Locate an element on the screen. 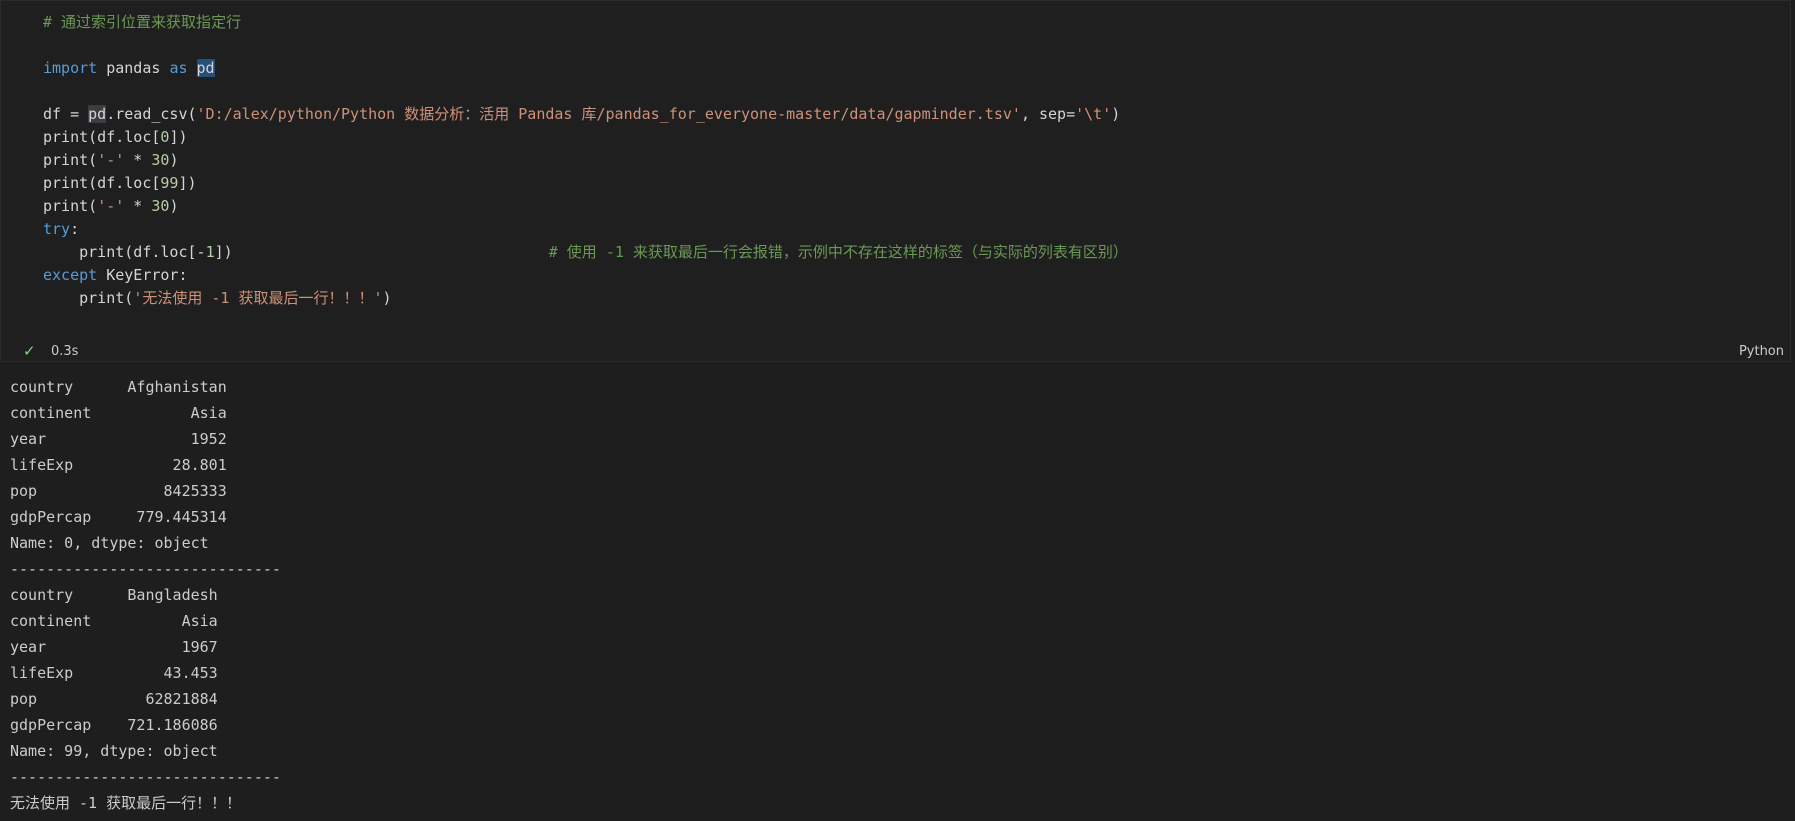 The width and height of the screenshot is (1795, 821). code-token: '无法使用 -1 获取最后一行！！！' is located at coordinates (258, 298).